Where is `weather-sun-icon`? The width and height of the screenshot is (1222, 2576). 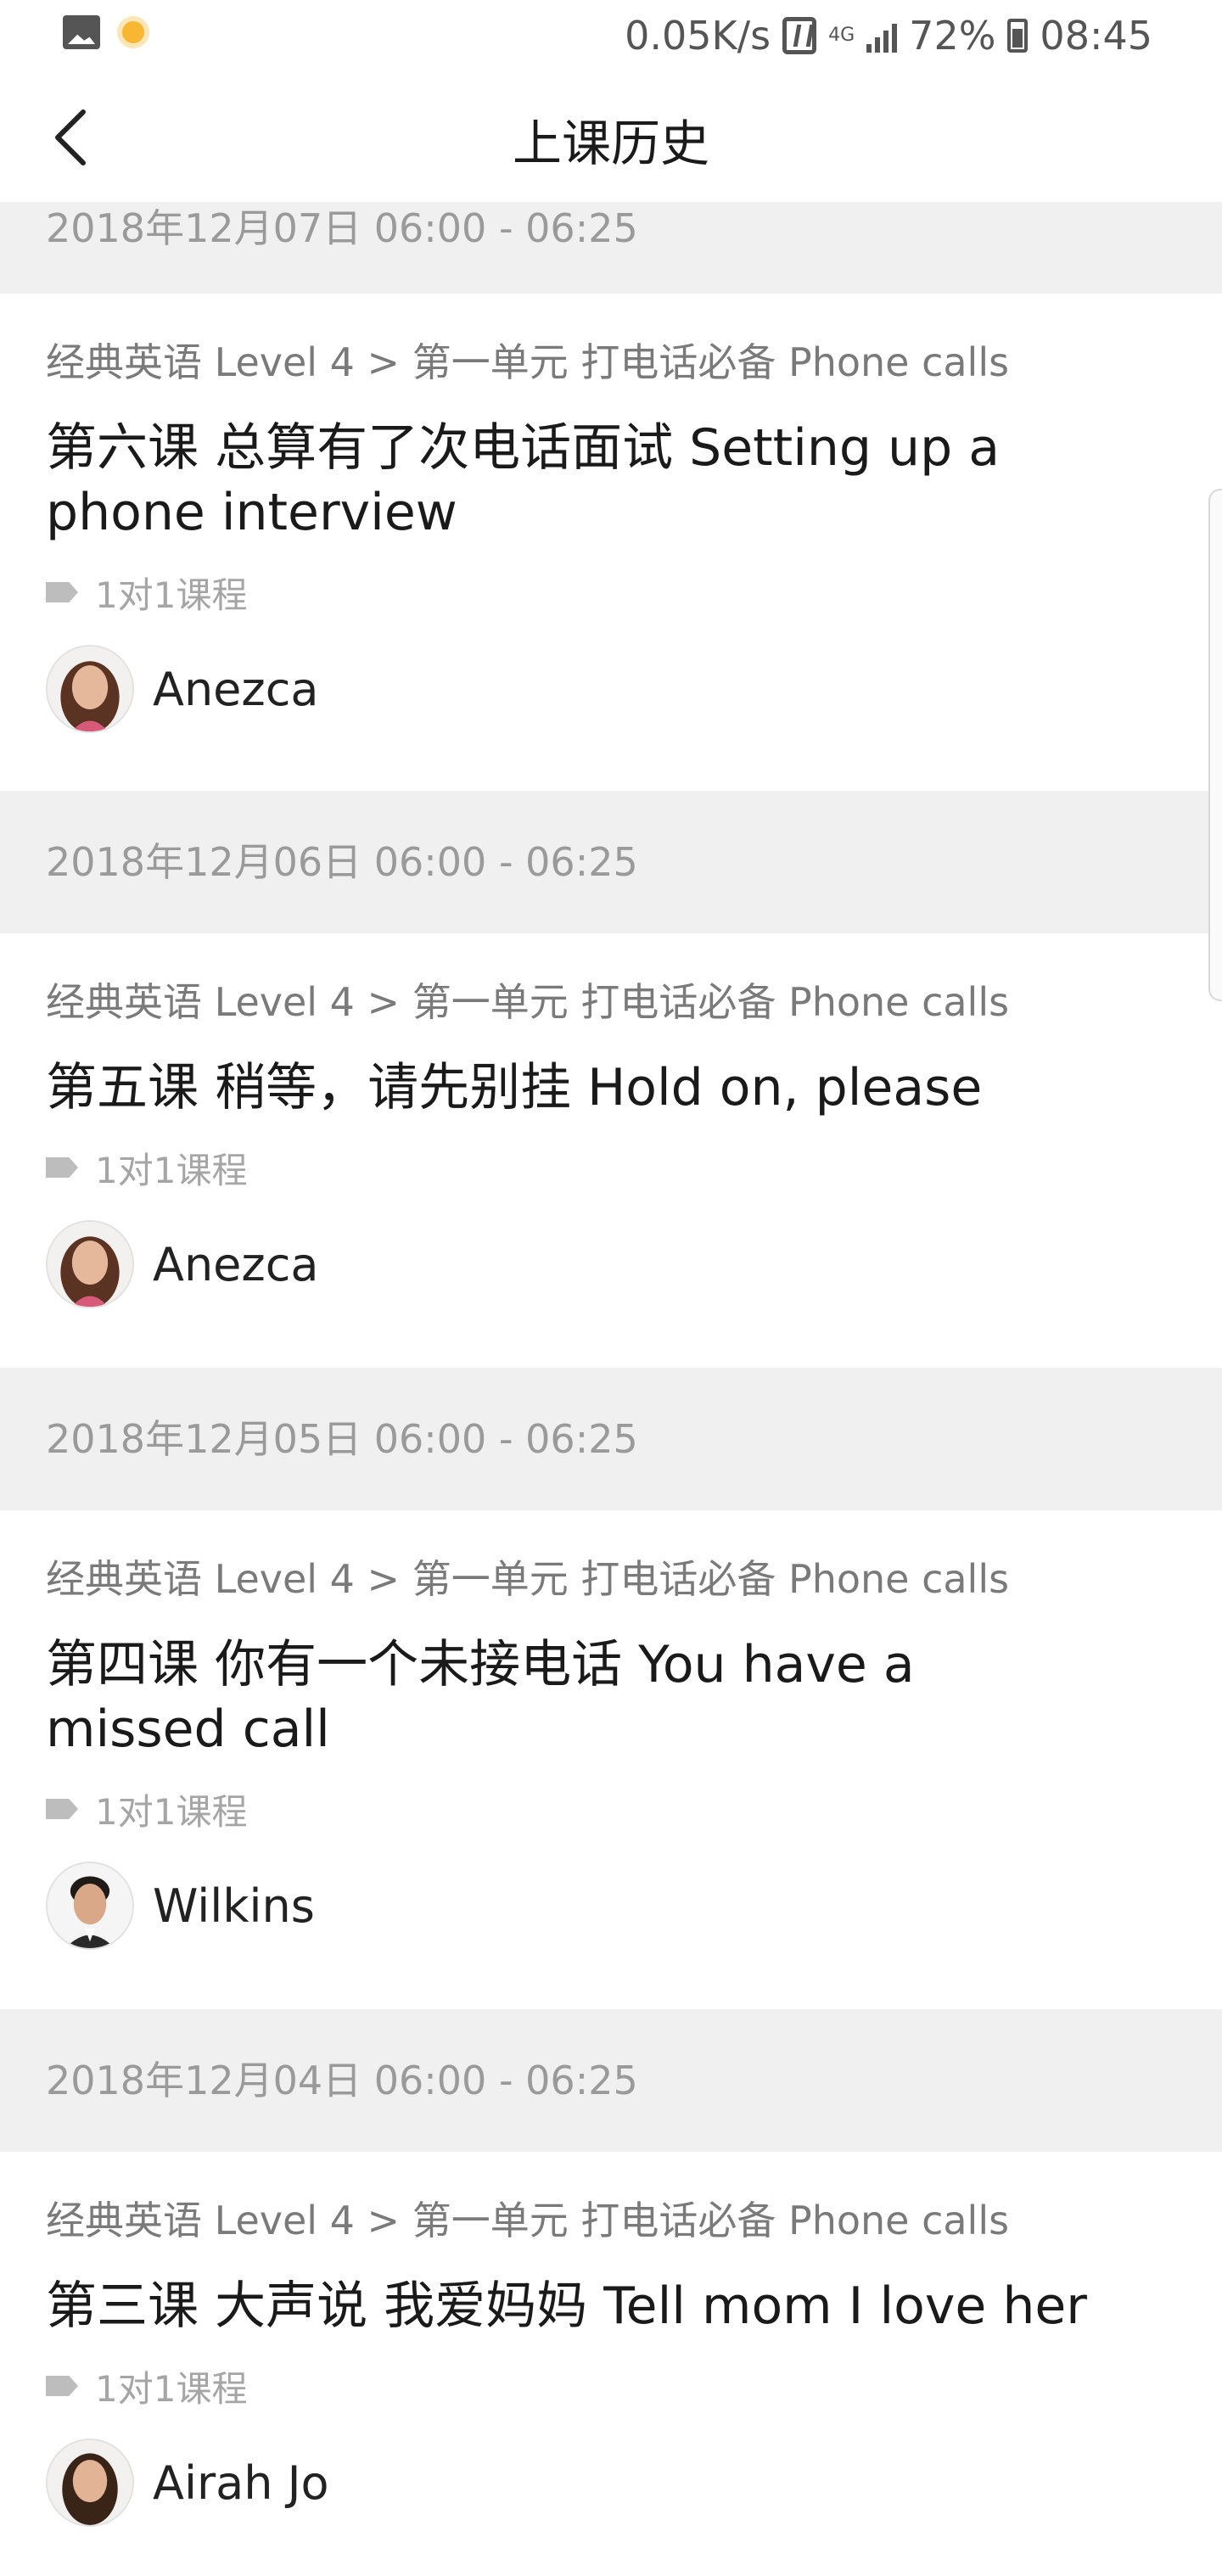 weather-sun-icon is located at coordinates (133, 32).